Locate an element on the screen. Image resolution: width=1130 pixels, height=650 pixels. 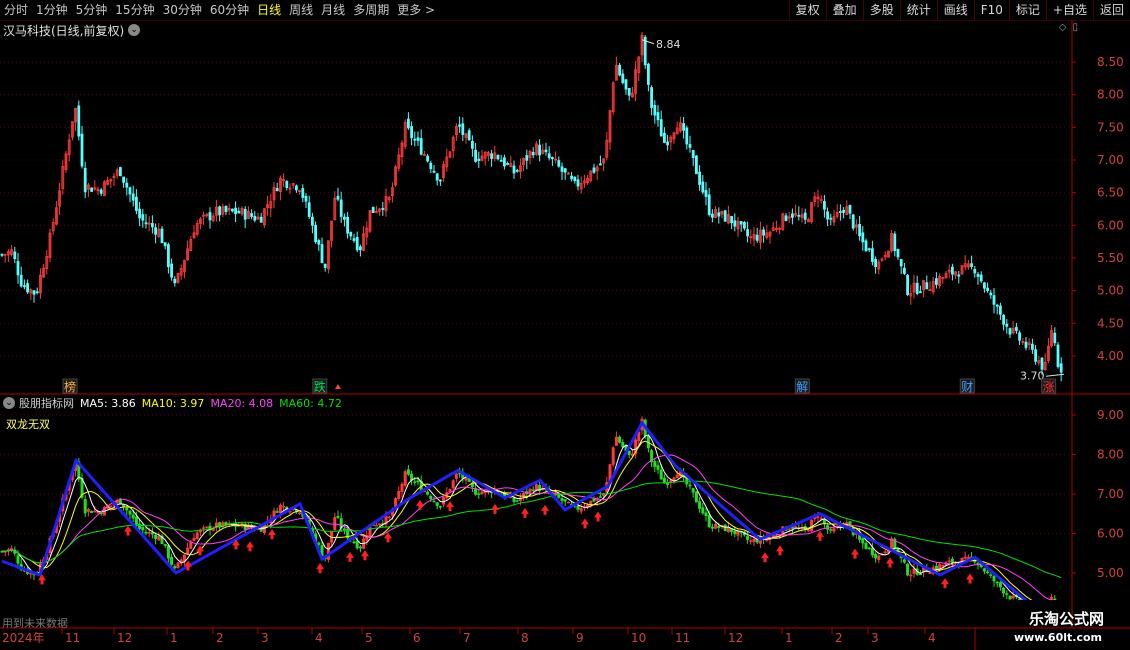
price-tick-label: 5.00 is located at coordinates (1110, 291).